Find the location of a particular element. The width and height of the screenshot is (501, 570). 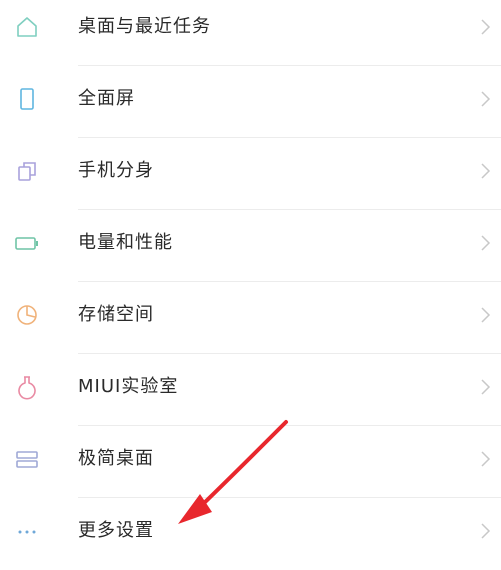

settings-item-label: 极简桌面 is located at coordinates (116, 458).